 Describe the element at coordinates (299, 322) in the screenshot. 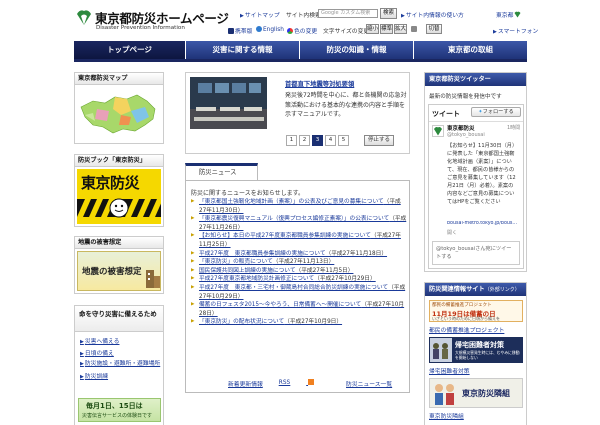

I see `news-item: 「東京防災」の配布状況について（平成27年10月9日）` at that location.